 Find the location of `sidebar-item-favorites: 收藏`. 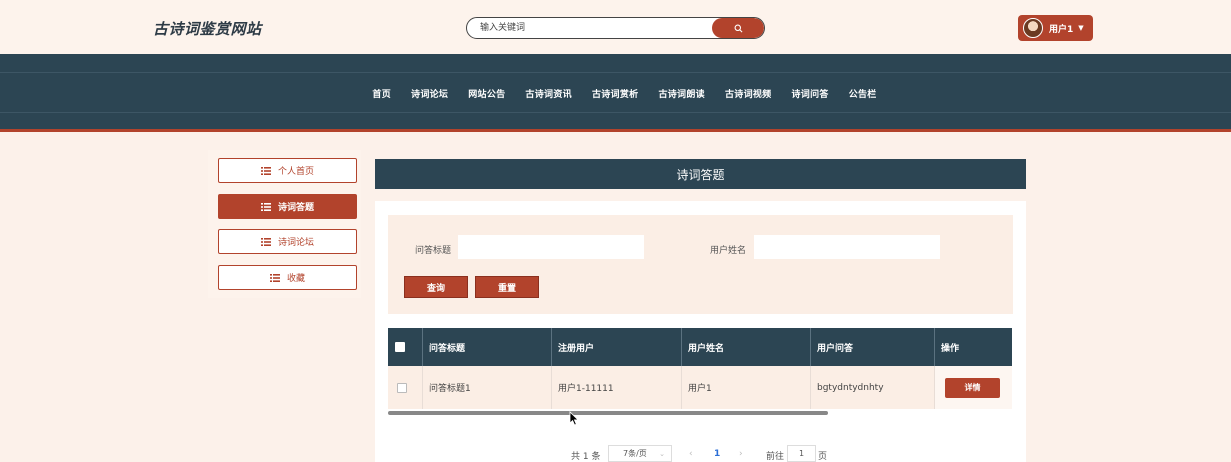

sidebar-item-favorites: 收藏 is located at coordinates (287, 277).